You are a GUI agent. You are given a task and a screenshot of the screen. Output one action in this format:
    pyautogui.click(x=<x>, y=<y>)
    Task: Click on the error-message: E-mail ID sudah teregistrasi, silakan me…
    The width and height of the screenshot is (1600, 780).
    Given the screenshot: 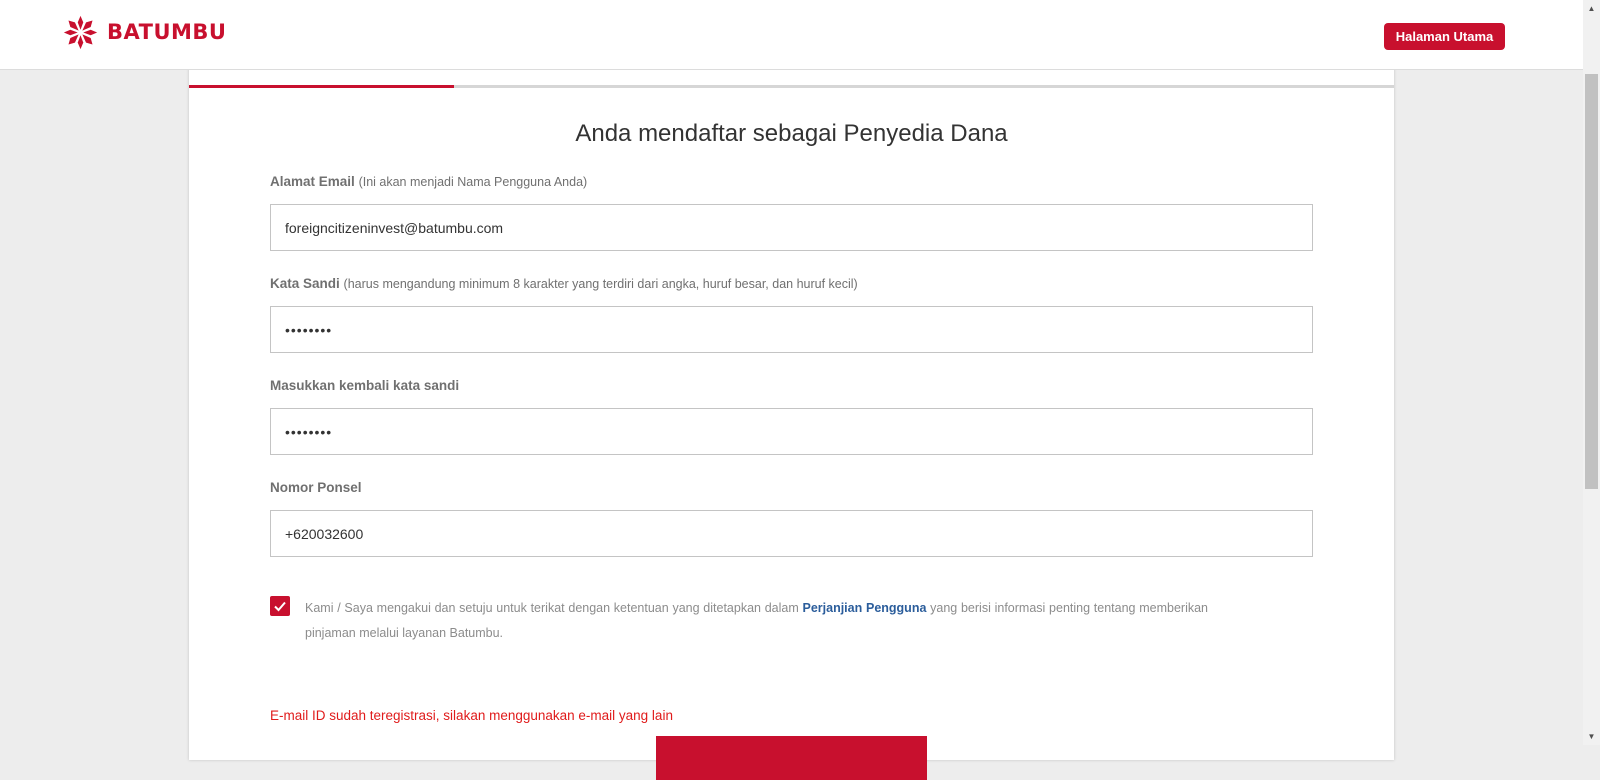 What is the action you would take?
    pyautogui.click(x=471, y=715)
    